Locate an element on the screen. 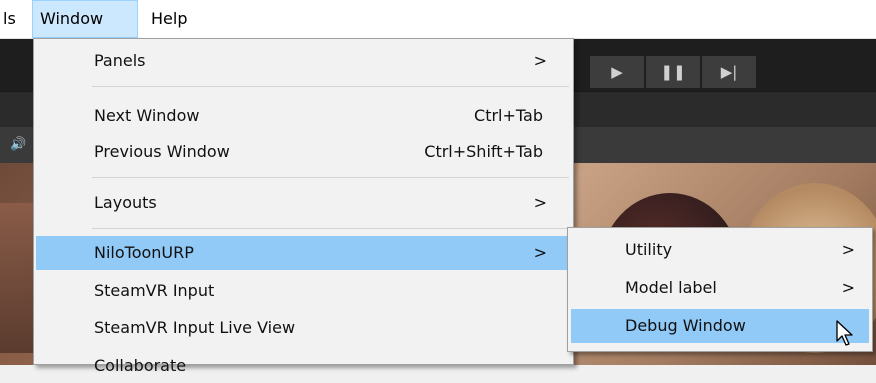 The image size is (876, 383). submenu-item-debug-window: Debug Window is located at coordinates (720, 326).